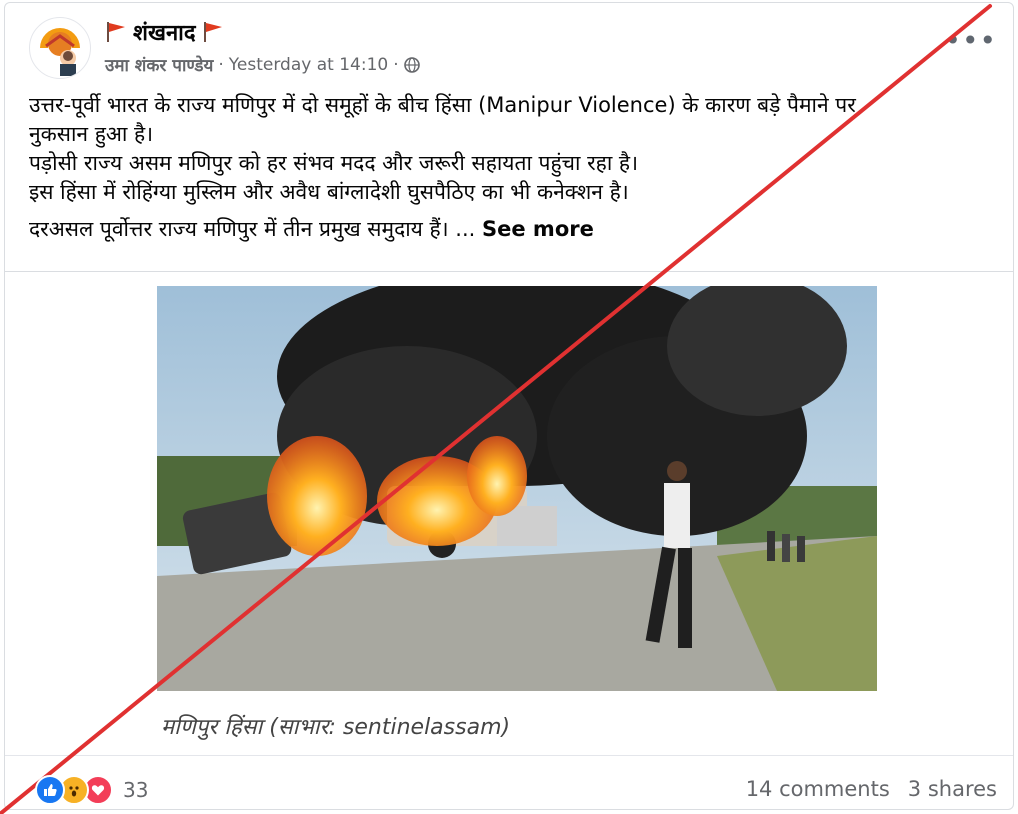  I want to click on page-logo-icon, so click(60, 48).